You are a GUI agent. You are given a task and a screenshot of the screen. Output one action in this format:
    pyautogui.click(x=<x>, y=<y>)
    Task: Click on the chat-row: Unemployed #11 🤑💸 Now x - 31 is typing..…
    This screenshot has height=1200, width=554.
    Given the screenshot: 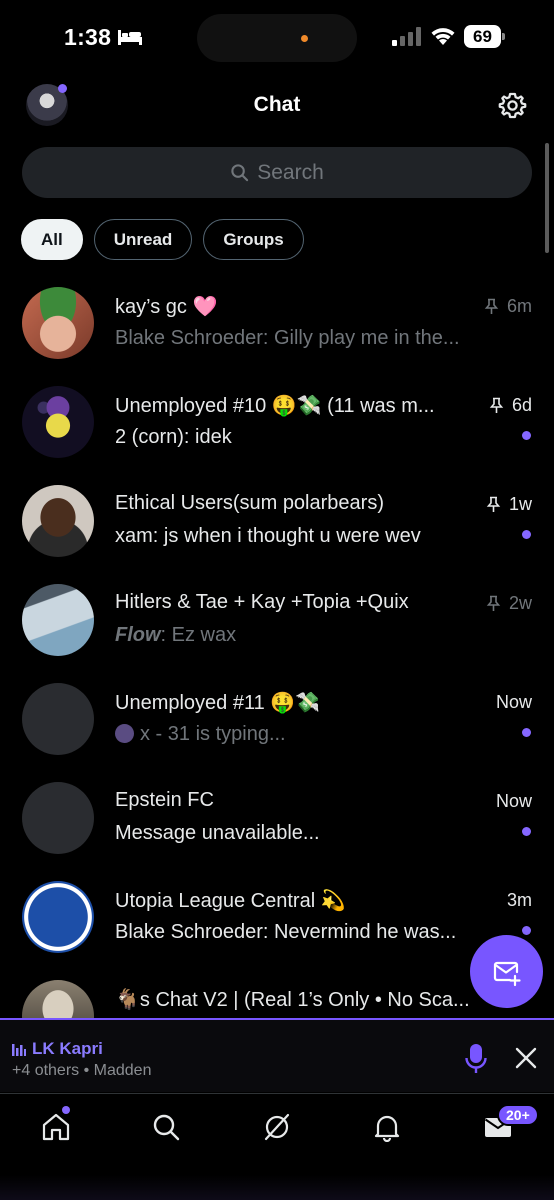 What is the action you would take?
    pyautogui.click(x=277, y=717)
    